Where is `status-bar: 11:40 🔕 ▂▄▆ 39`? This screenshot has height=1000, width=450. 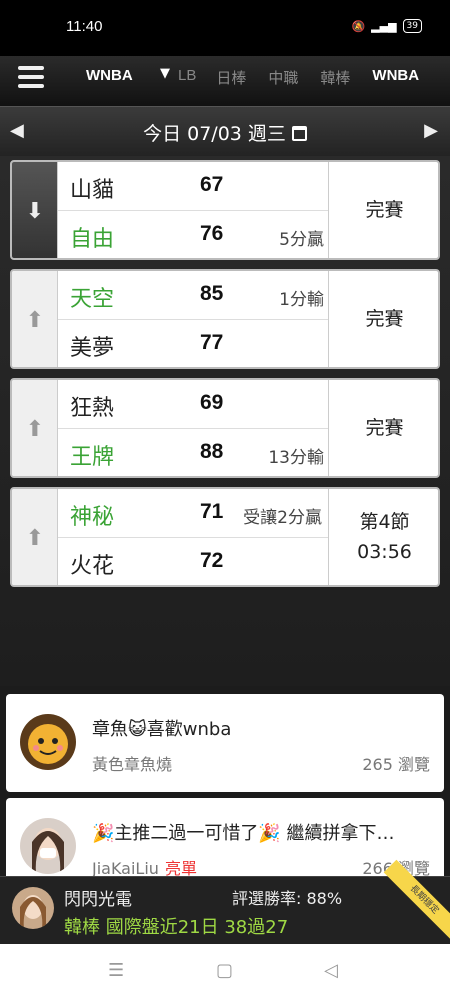 status-bar: 11:40 🔕 ▂▄▆ 39 is located at coordinates (225, 28).